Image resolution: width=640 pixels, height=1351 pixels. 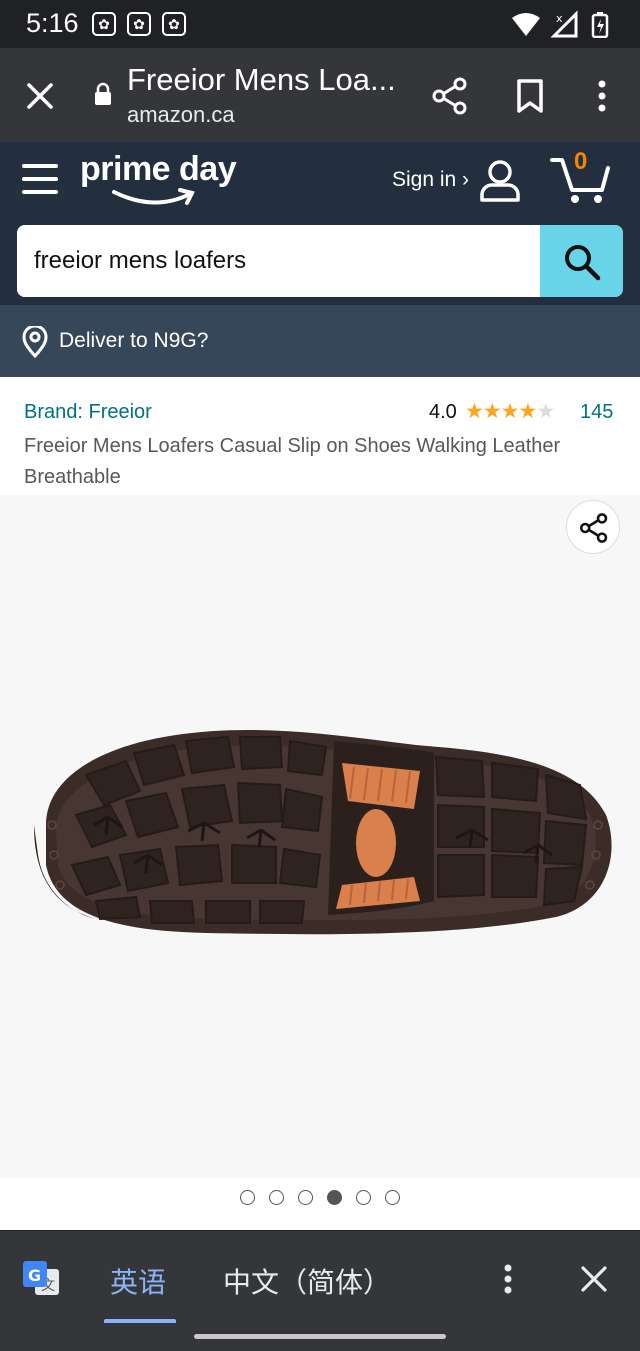 I want to click on status-time: 5:16, so click(x=52, y=23).